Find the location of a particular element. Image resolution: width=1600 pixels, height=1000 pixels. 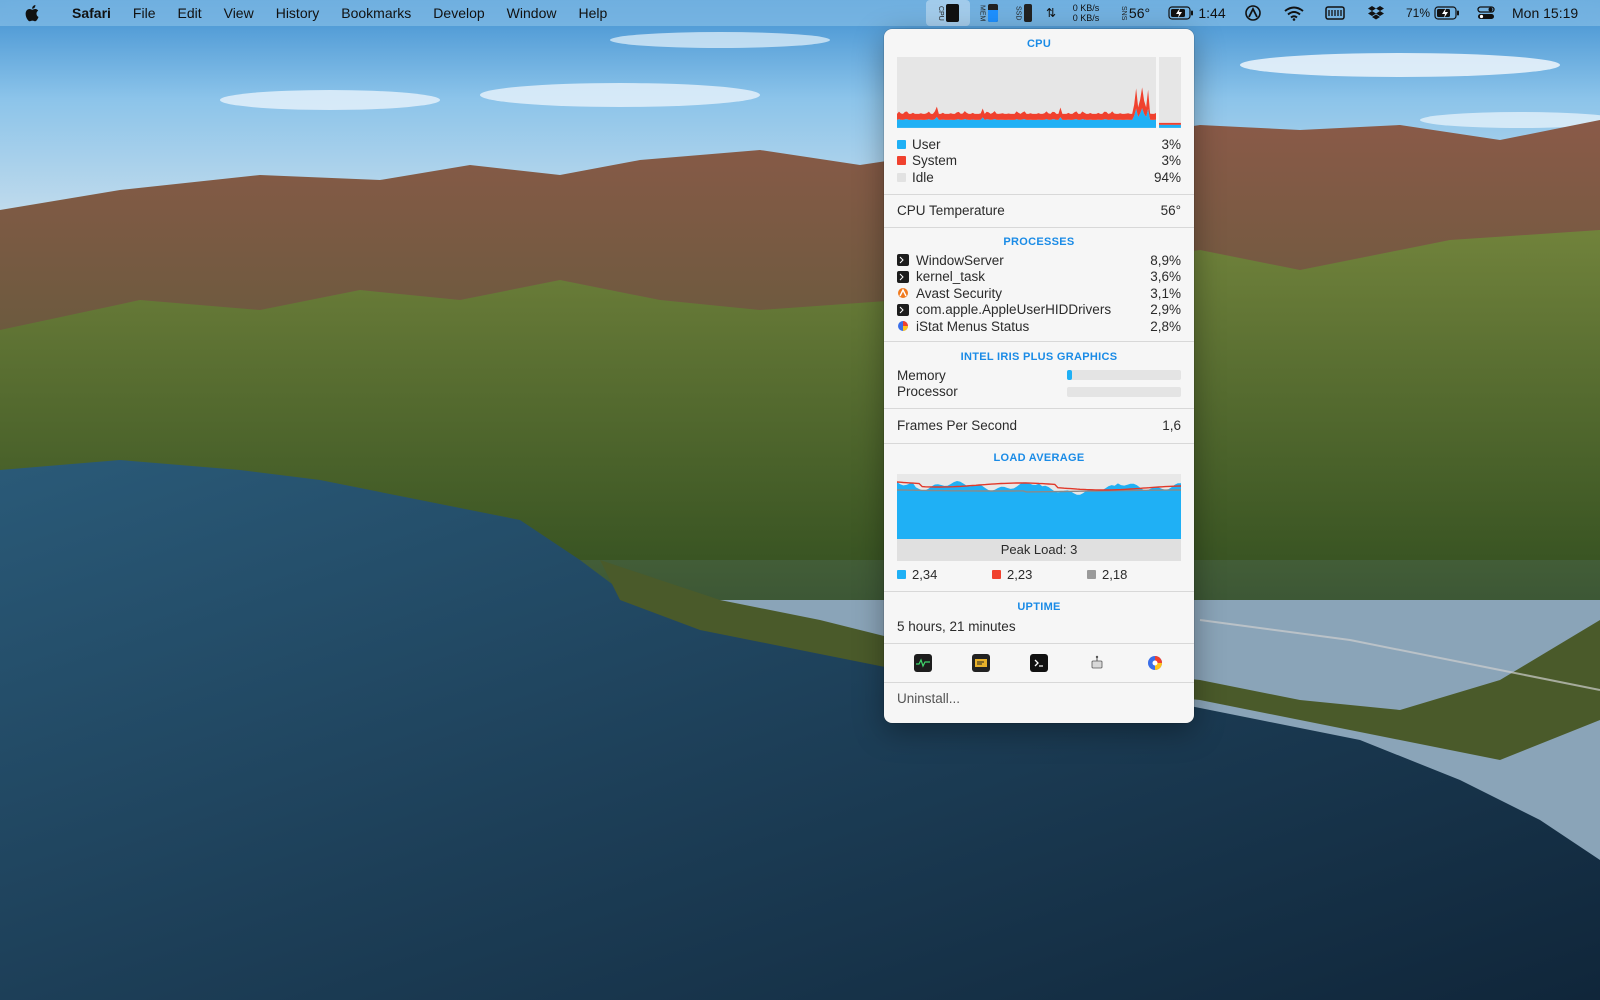

fps-value: 1,6 is located at coordinates (1171, 426).